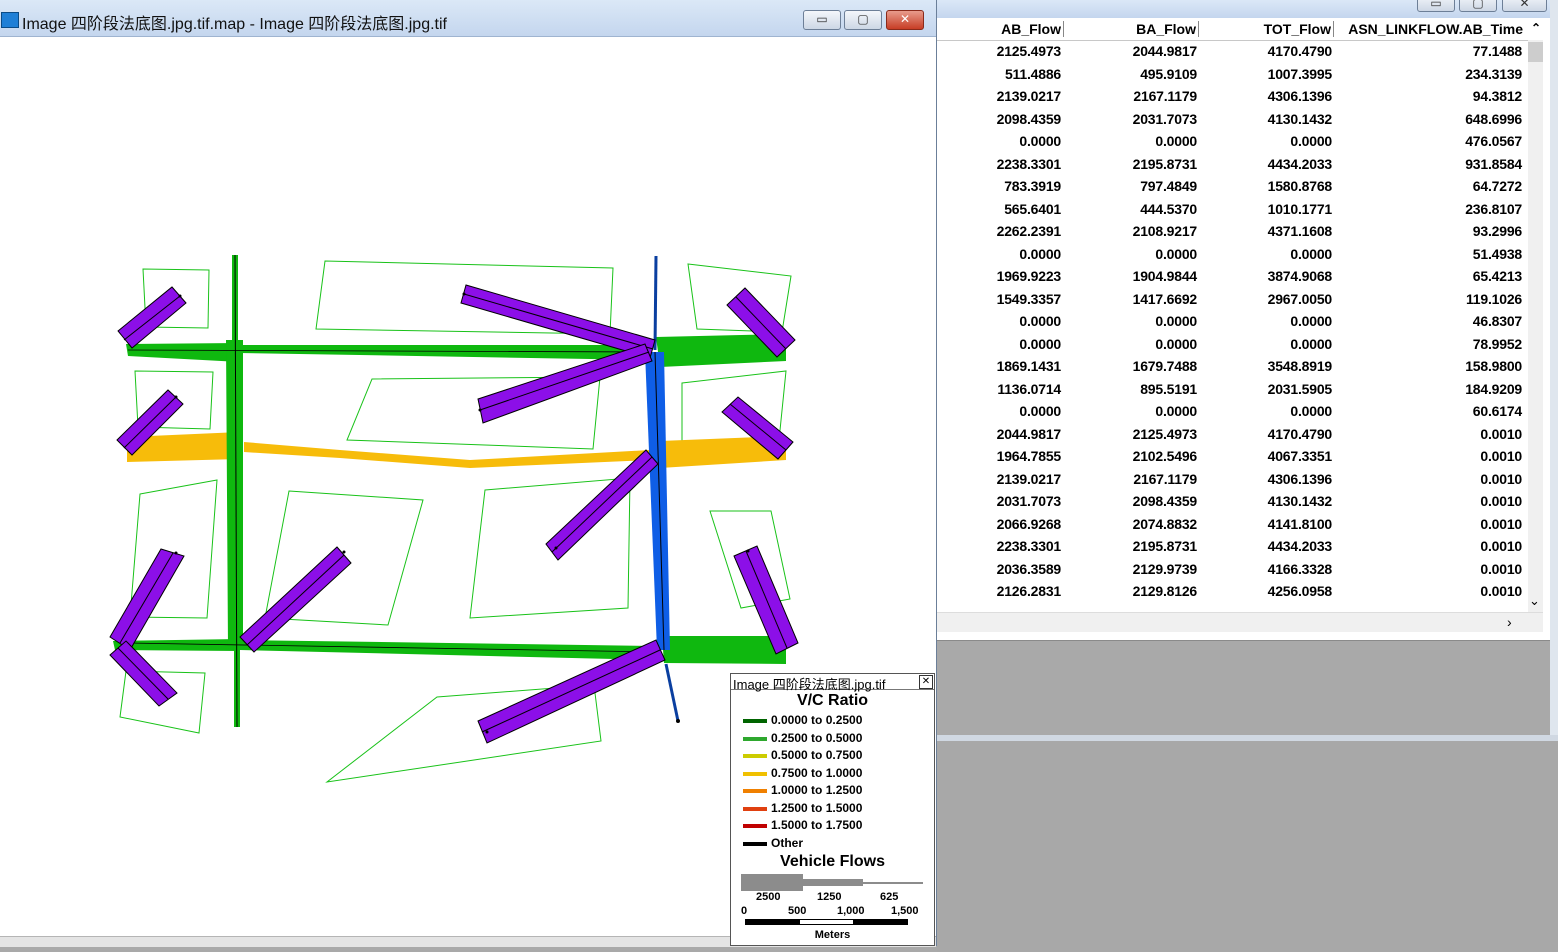  What do you see at coordinates (1000, 29) in the screenshot?
I see `column-header: AB_Flow` at bounding box center [1000, 29].